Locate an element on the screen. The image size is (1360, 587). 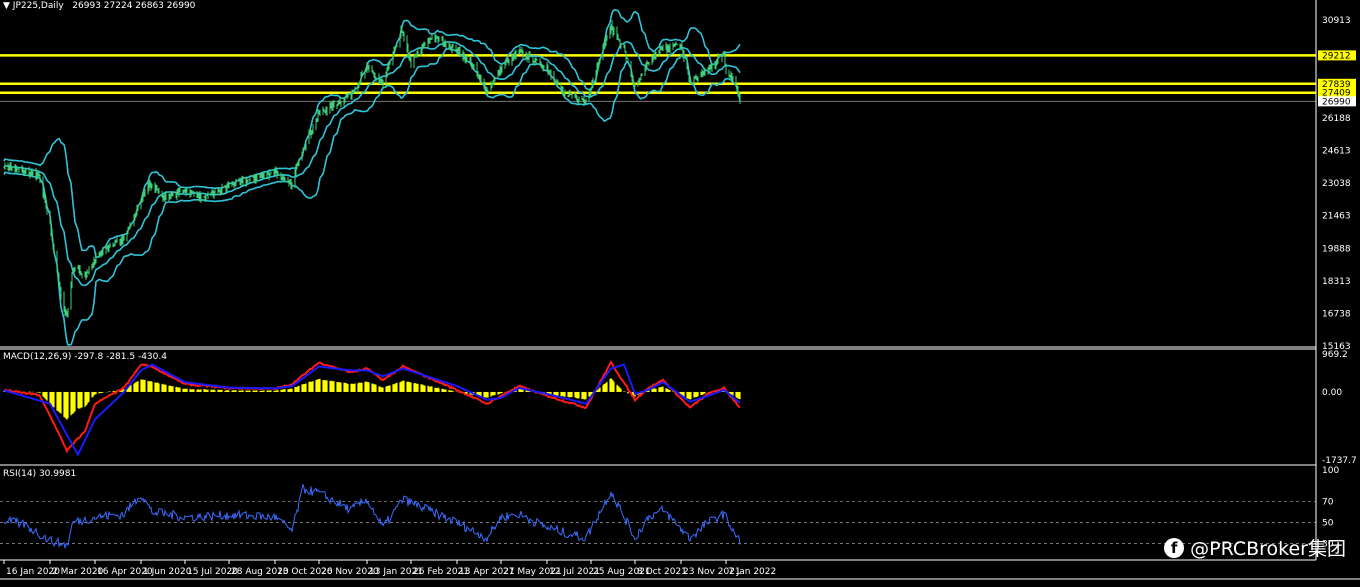
price-tick-label: 21463 is located at coordinates (1336, 217).